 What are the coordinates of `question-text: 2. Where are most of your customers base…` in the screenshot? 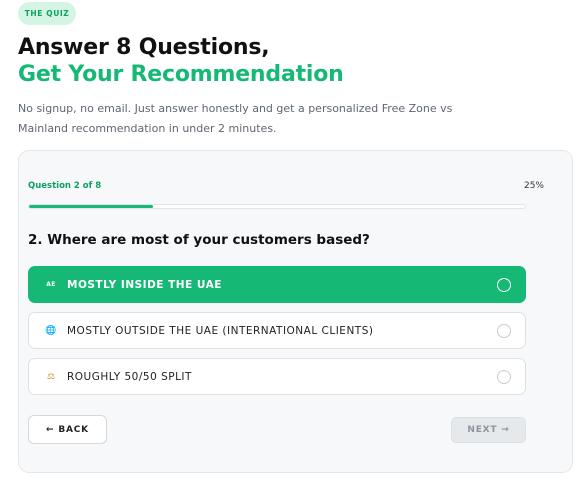 It's located at (199, 240).